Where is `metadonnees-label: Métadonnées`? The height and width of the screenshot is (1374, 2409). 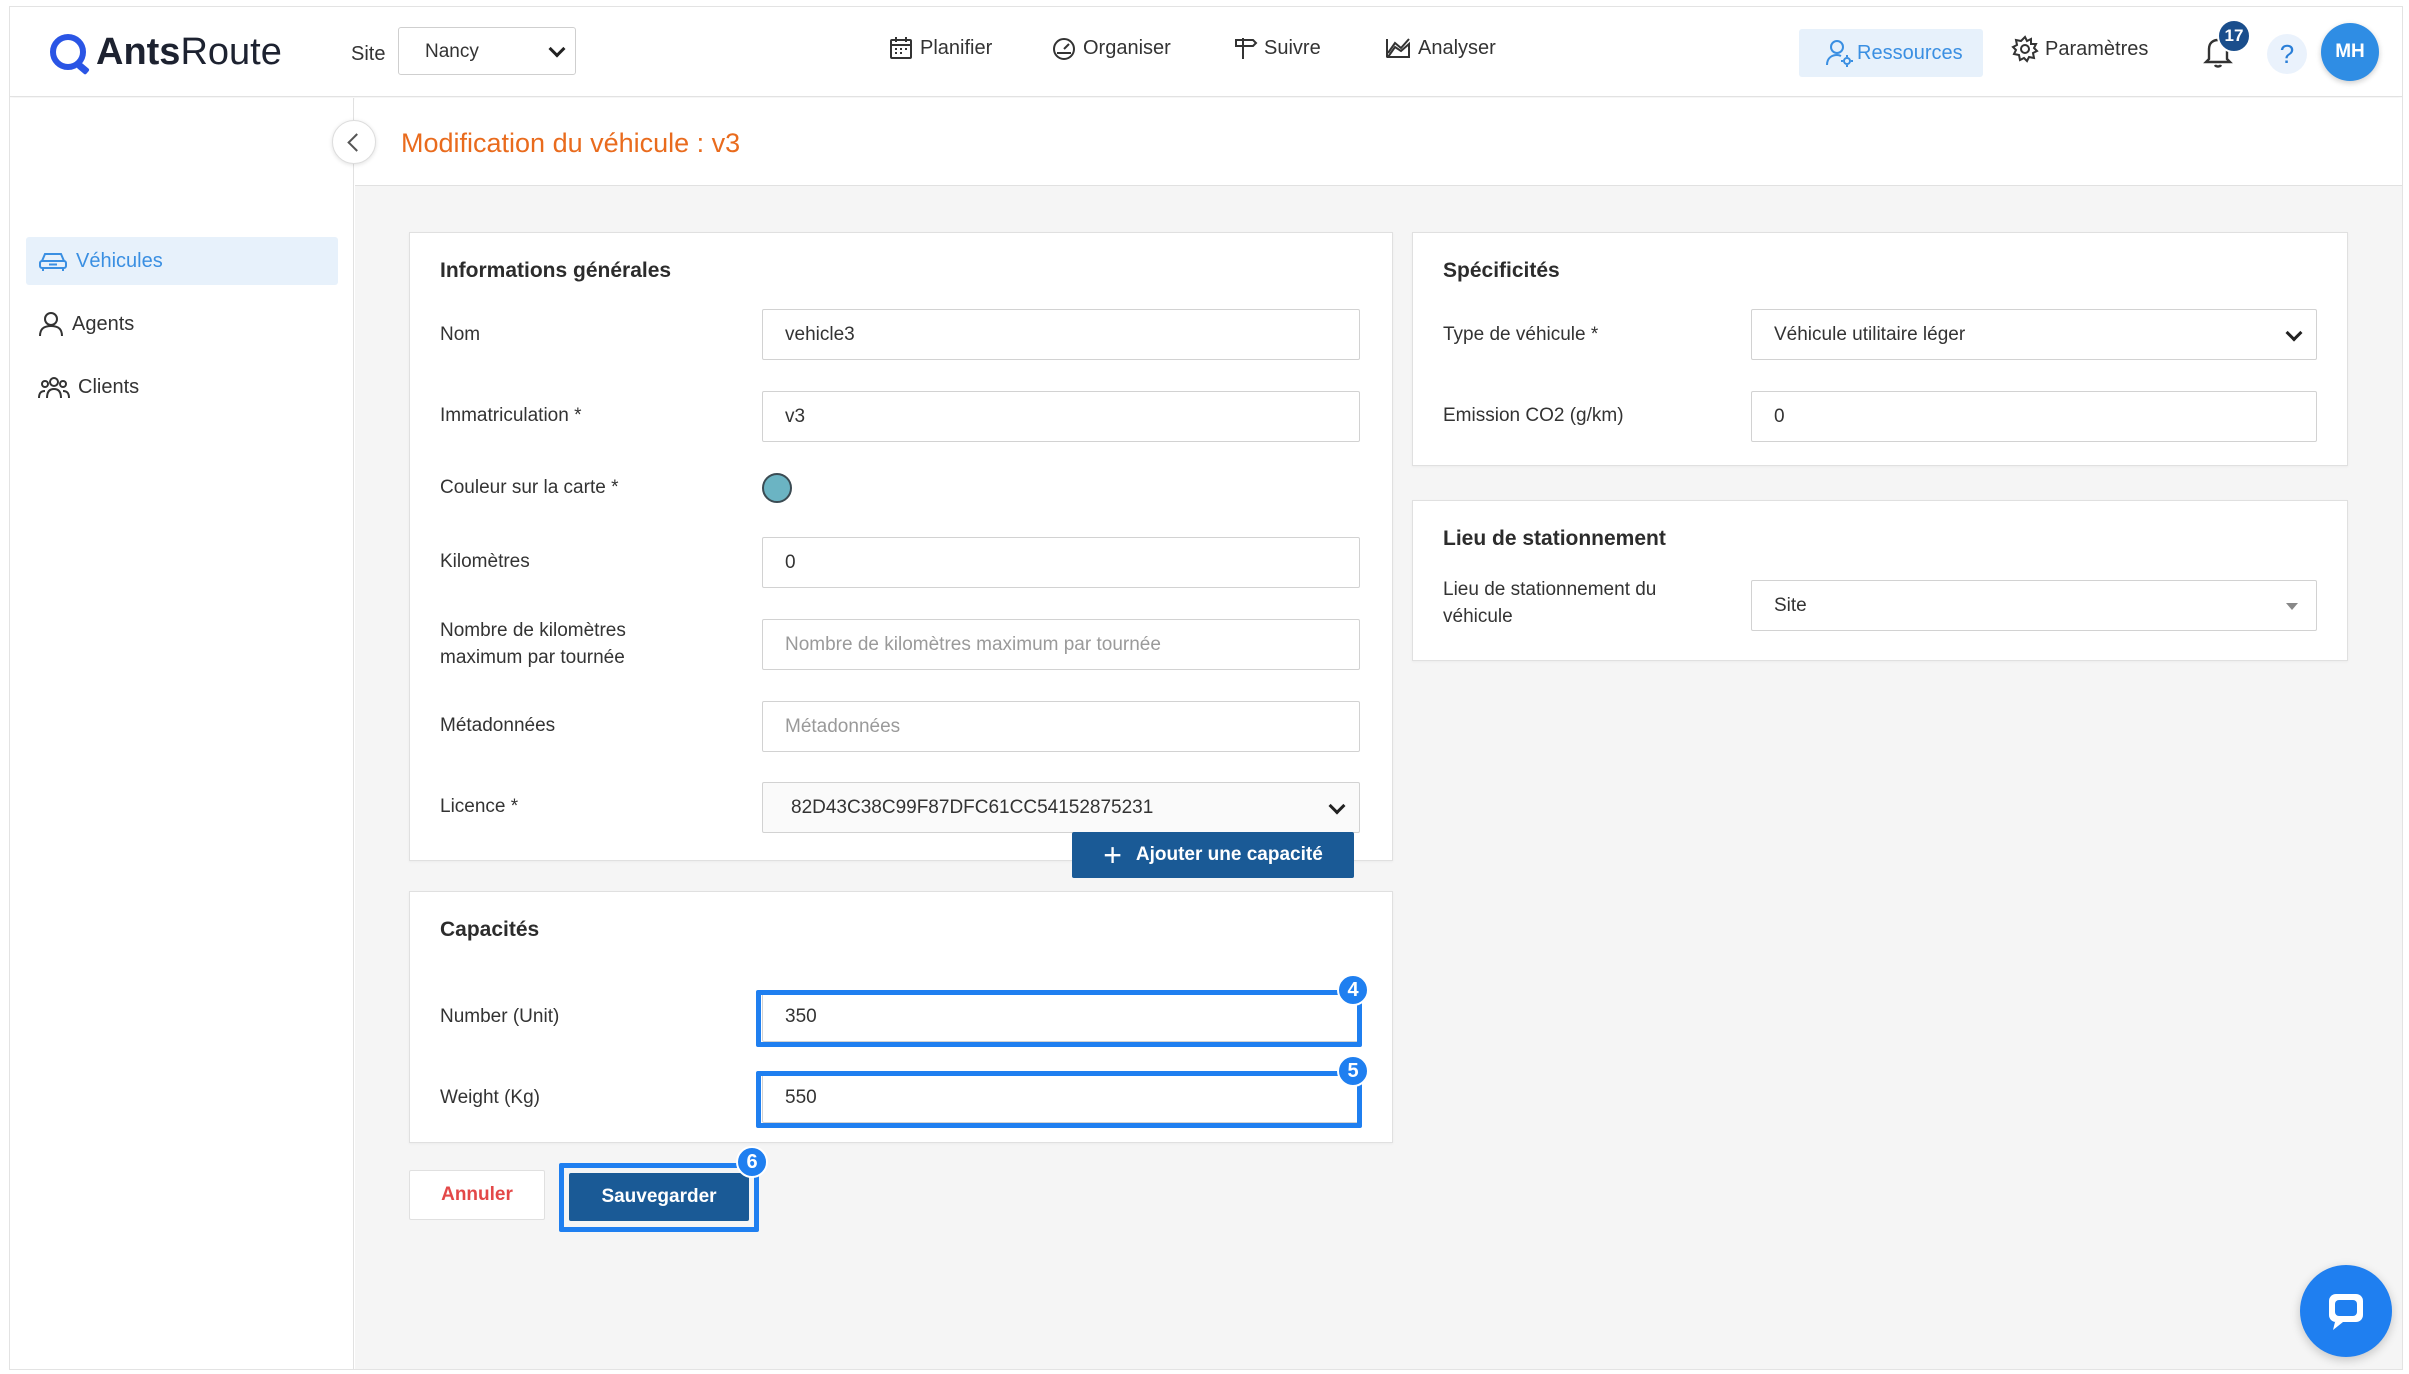
metadonnees-label: Métadonnées is located at coordinates (498, 725).